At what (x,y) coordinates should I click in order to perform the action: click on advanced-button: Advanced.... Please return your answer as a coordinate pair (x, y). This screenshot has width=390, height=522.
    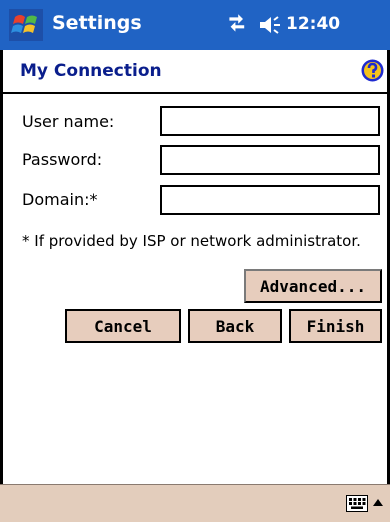
    Looking at the image, I should click on (313, 286).